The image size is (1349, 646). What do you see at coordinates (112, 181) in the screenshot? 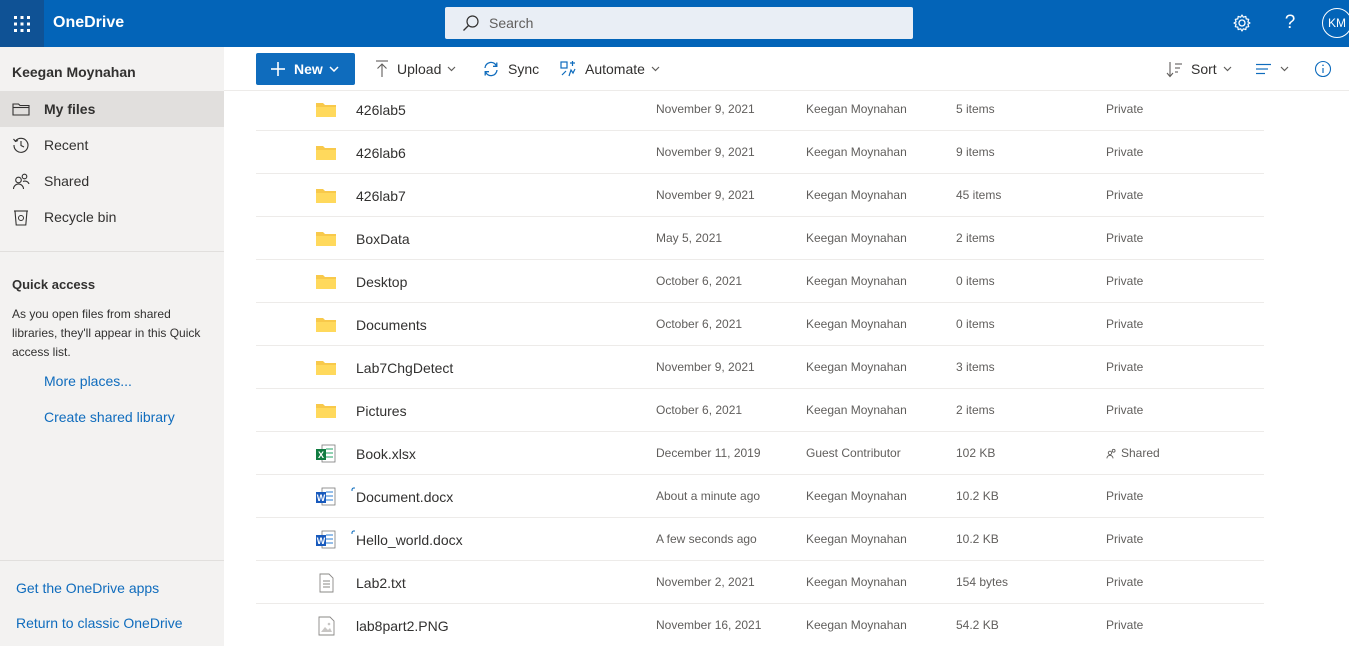
I see `sidebar-item-shared: Shared` at bounding box center [112, 181].